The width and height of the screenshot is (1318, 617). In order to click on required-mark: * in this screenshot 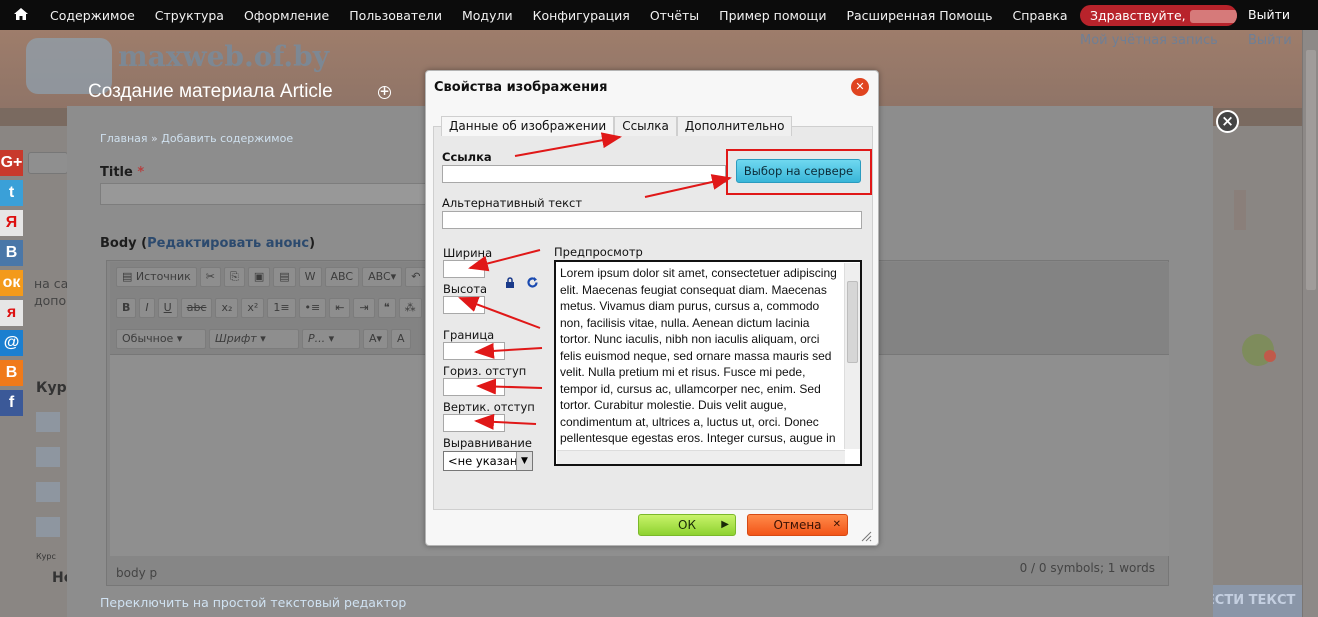, I will do `click(141, 172)`.